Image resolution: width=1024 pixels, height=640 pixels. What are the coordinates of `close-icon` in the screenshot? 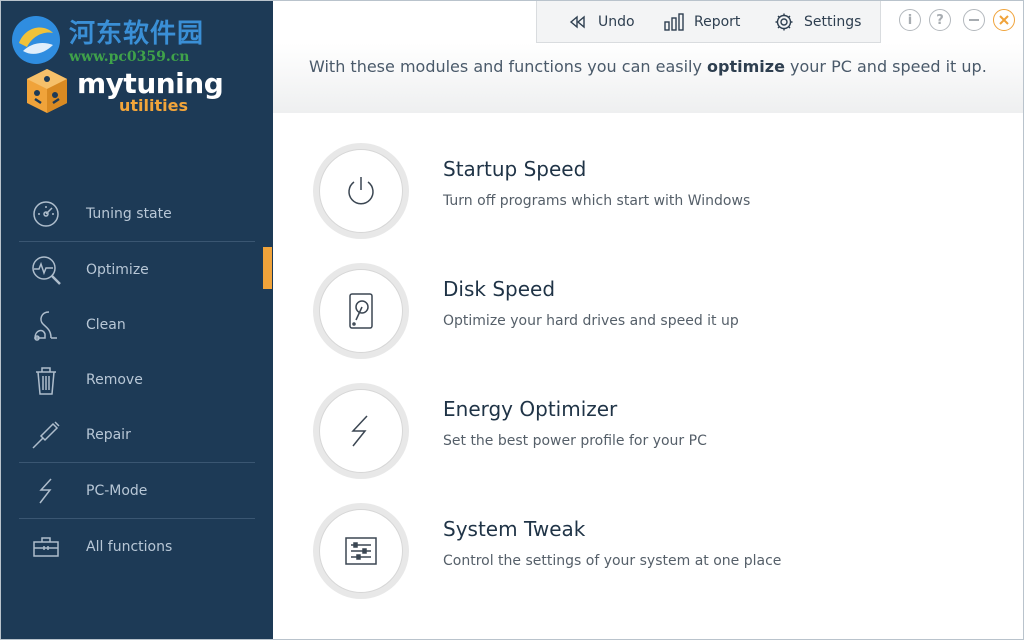 It's located at (1004, 20).